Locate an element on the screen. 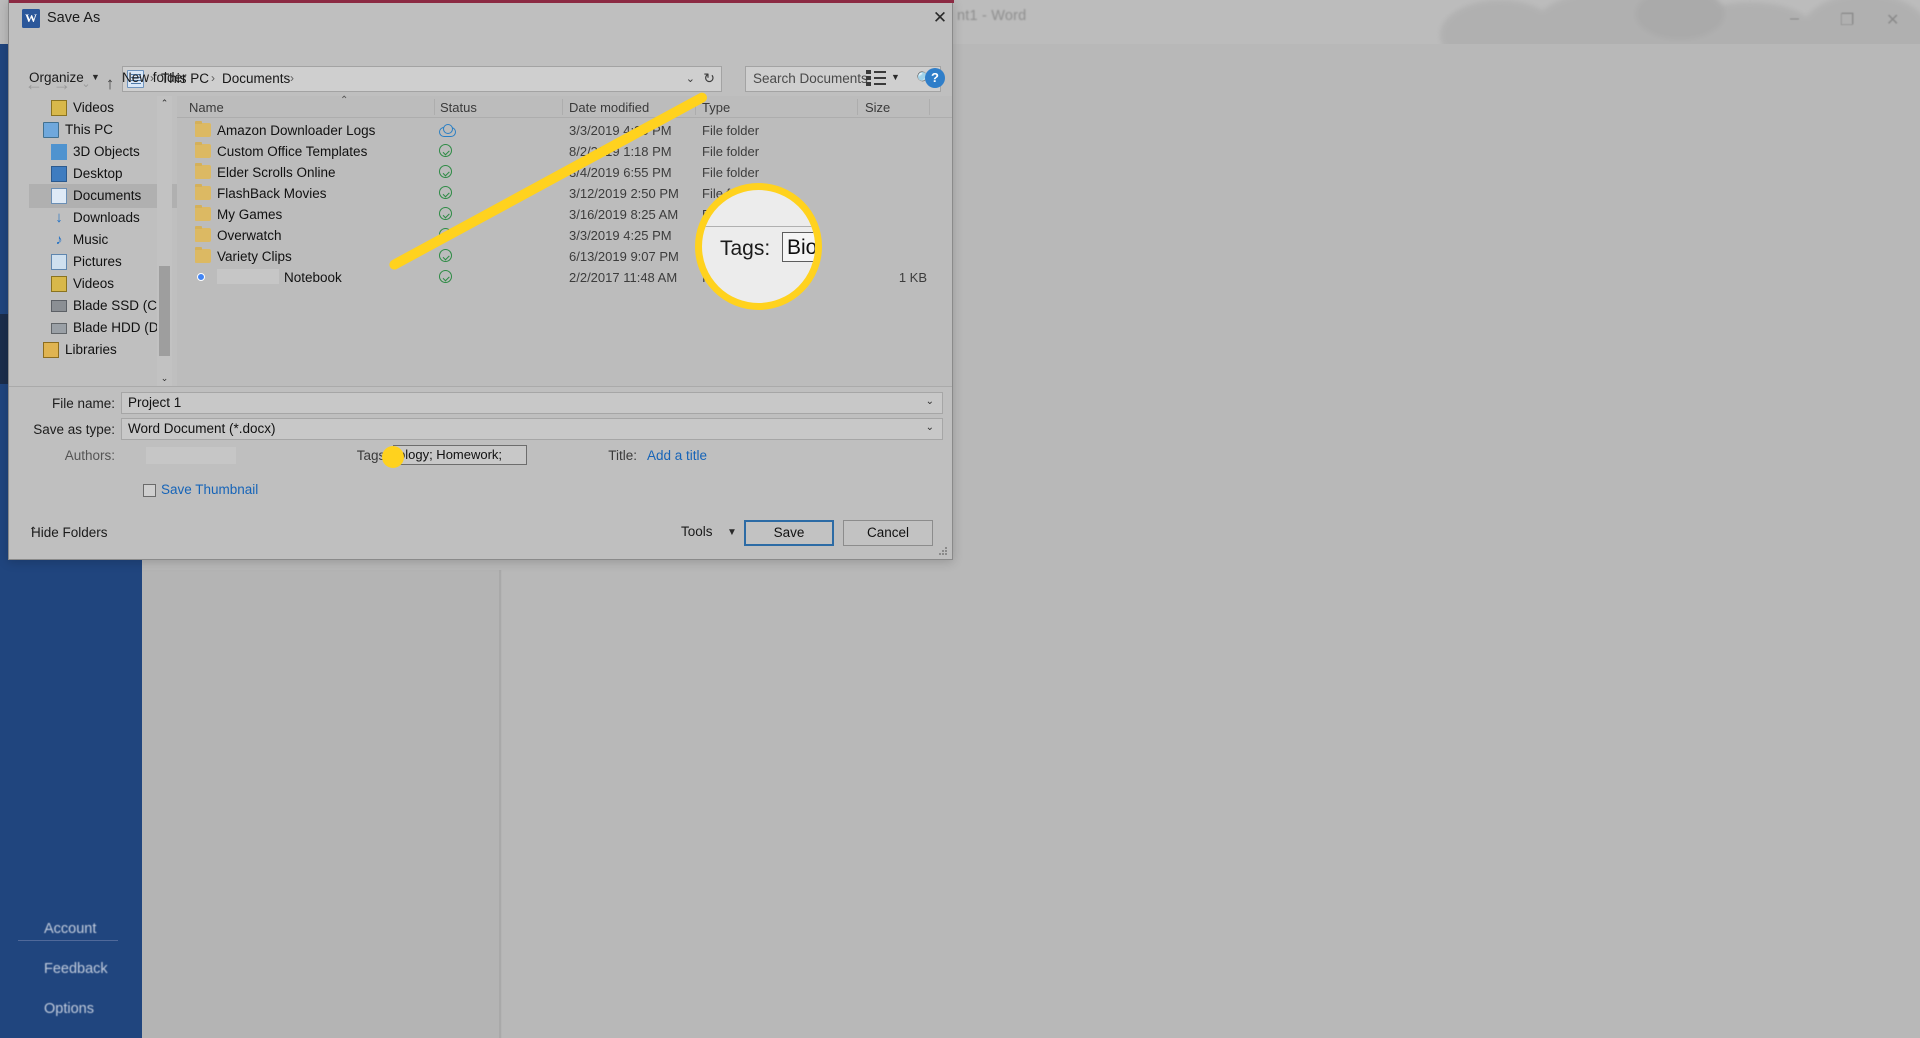 The height and width of the screenshot is (1038, 1920). word-document-edge is located at coordinates (500, 804).